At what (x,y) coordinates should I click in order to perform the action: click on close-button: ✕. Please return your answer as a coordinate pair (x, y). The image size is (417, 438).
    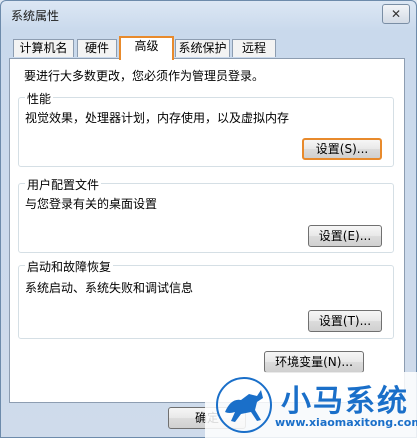
    Looking at the image, I should click on (396, 14).